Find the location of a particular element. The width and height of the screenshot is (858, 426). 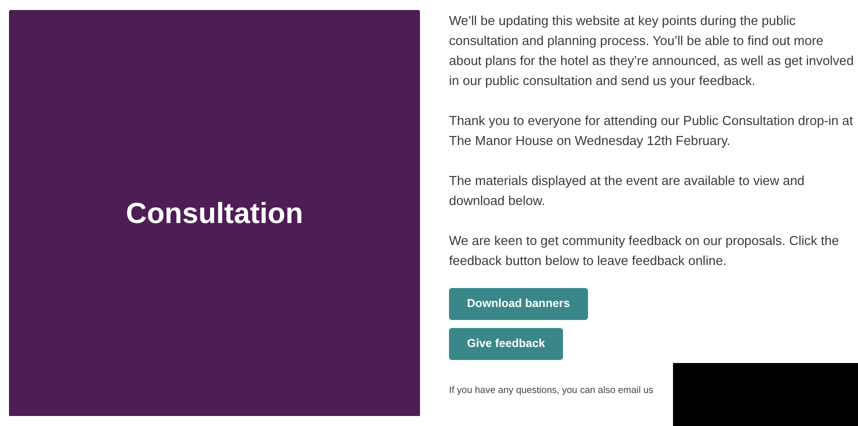

contact-note: If you have any questions, you can also email us is located at coordinates (551, 390).